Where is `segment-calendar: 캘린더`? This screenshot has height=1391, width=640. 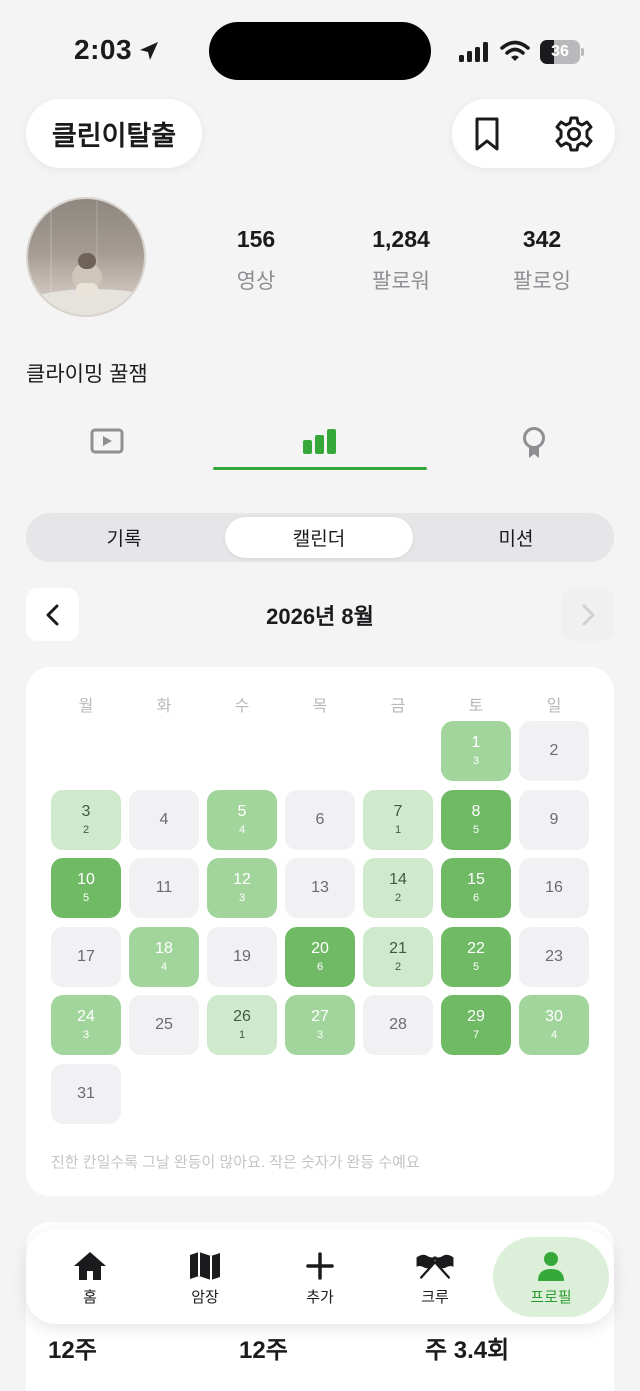 segment-calendar: 캘린더 is located at coordinates (319, 537).